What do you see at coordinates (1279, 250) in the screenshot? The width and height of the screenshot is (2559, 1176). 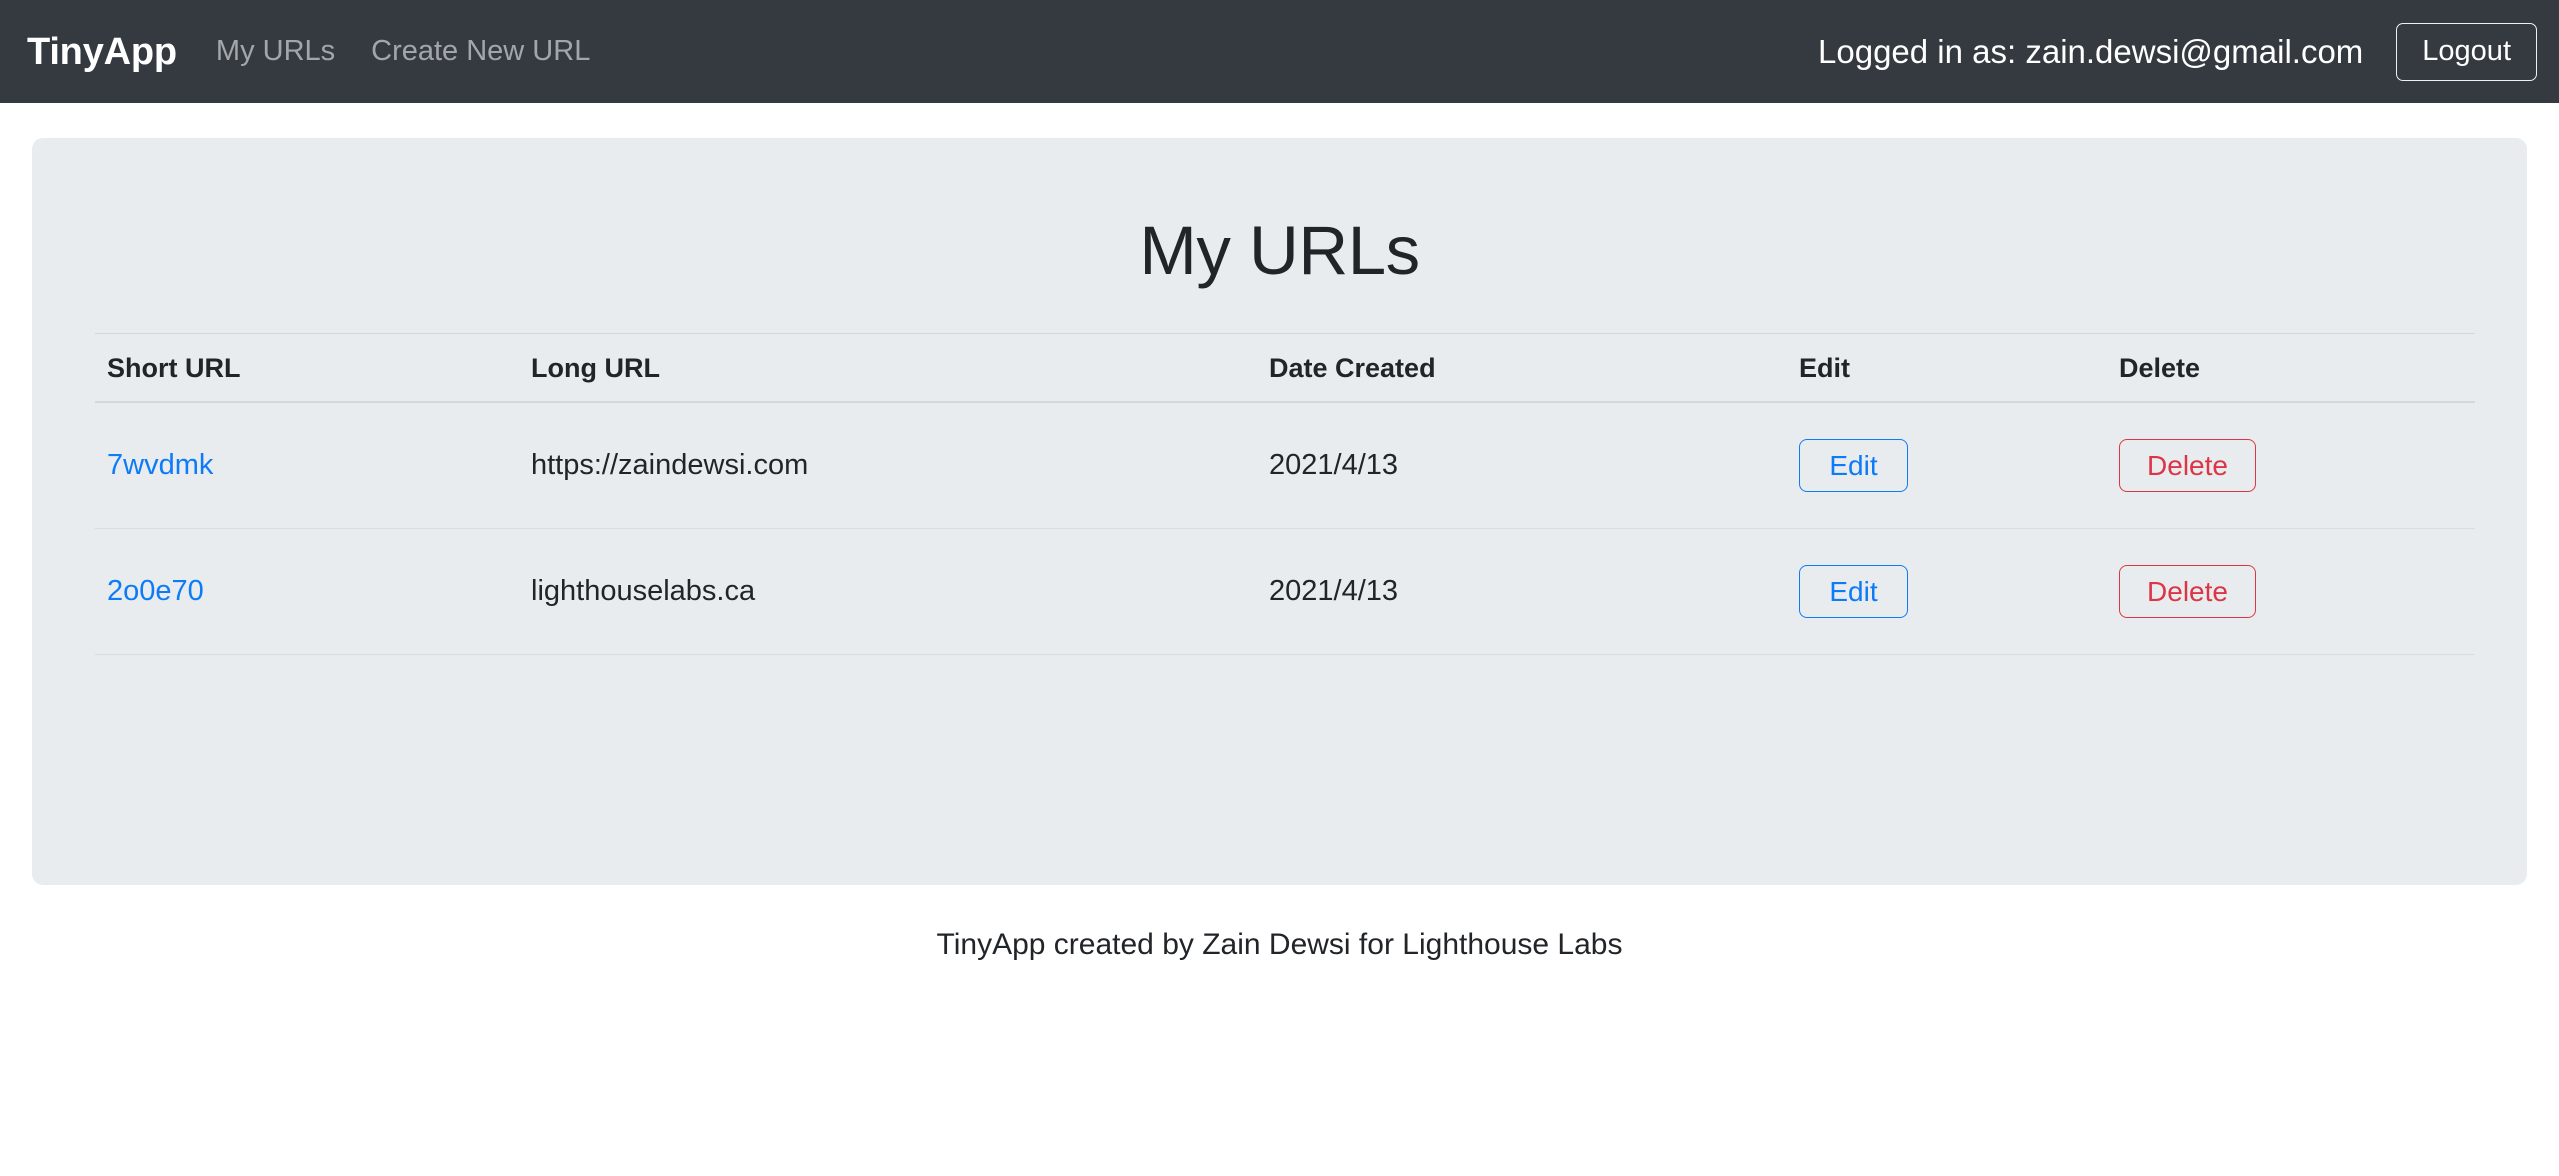 I see `page-title: My URLs` at bounding box center [1279, 250].